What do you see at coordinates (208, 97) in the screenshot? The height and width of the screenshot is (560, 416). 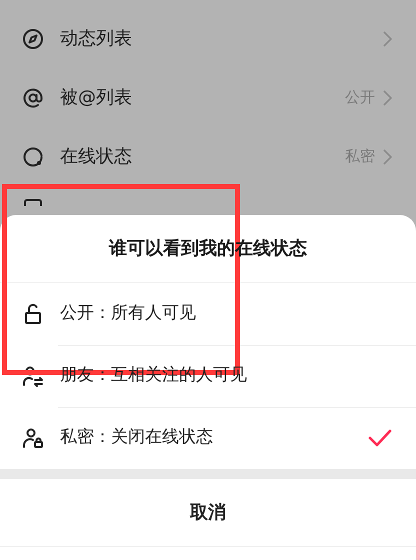 I see `settings-row: 被@列表 公开` at bounding box center [208, 97].